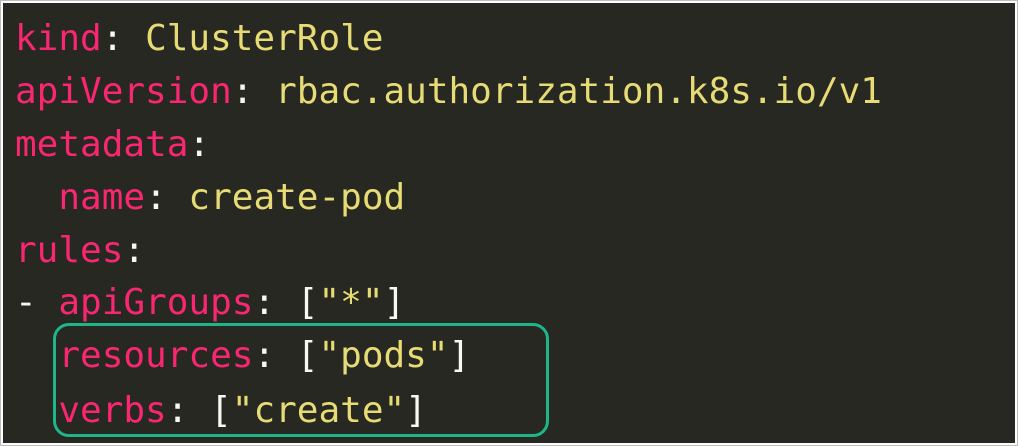 The height and width of the screenshot is (446, 1018). I want to click on code-line-api-groups: - apiGroups: ["*"], so click(210, 303).